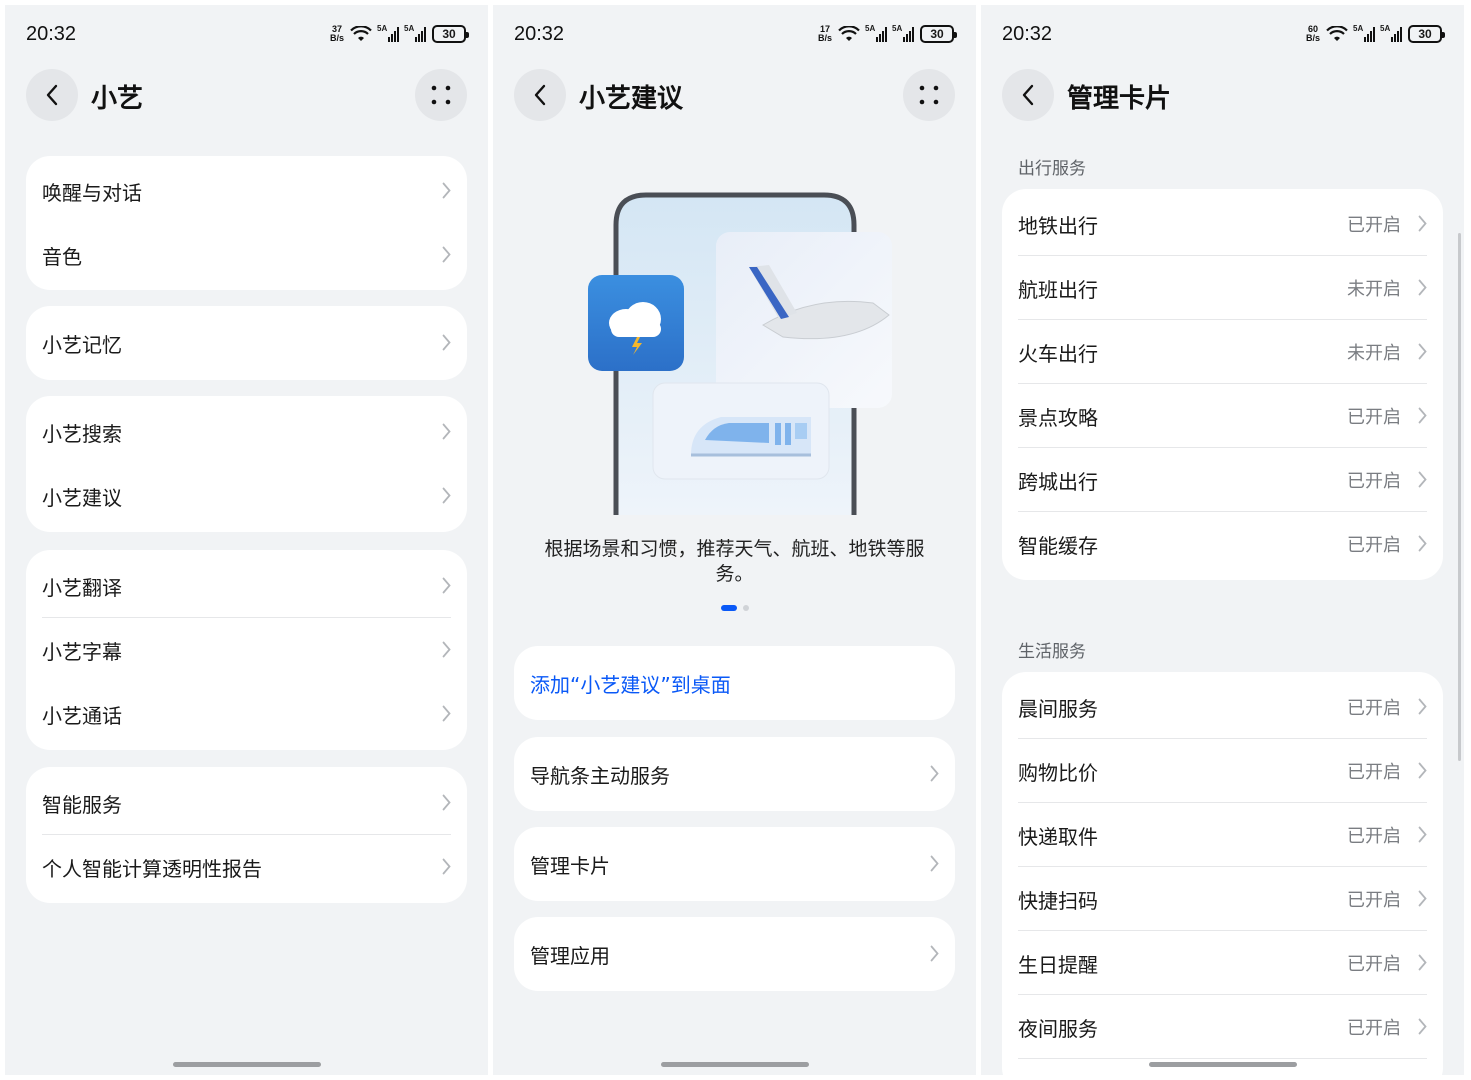 This screenshot has height=1080, width=1471. Describe the element at coordinates (751, 437) in the screenshot. I see `train-icon` at that location.